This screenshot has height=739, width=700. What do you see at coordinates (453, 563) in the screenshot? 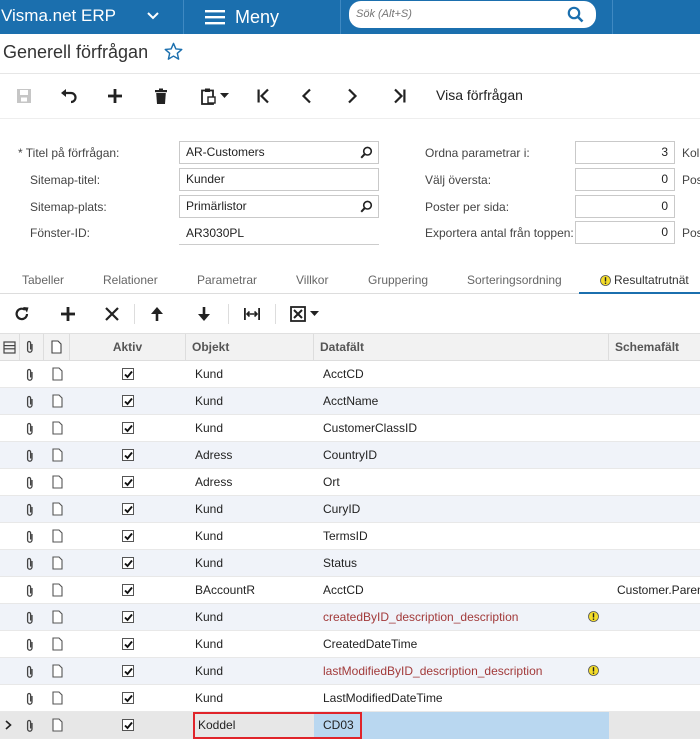
I see `datafalt-cell: Status` at bounding box center [453, 563].